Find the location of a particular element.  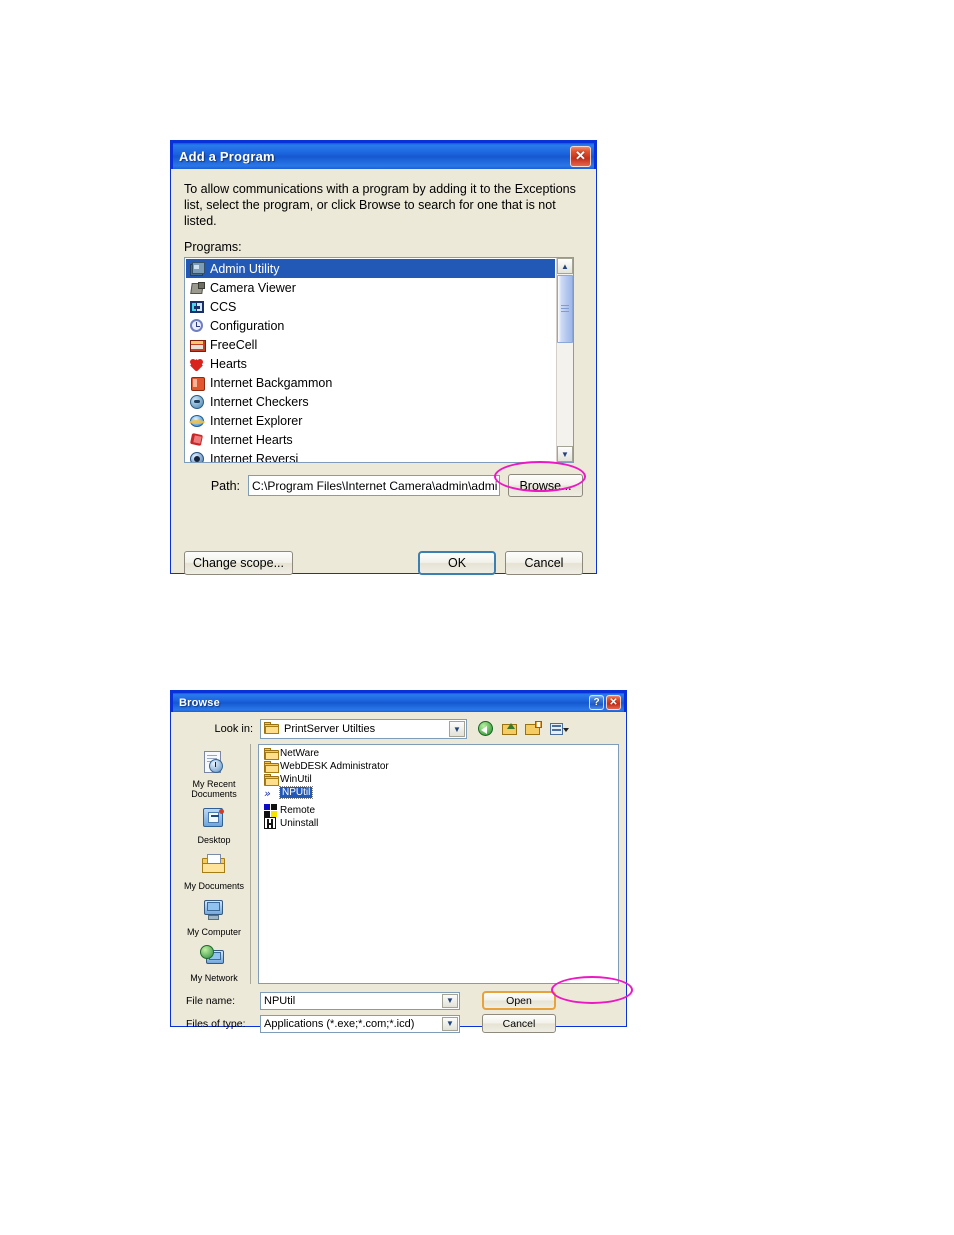

path-label: Path: is located at coordinates (225, 485).